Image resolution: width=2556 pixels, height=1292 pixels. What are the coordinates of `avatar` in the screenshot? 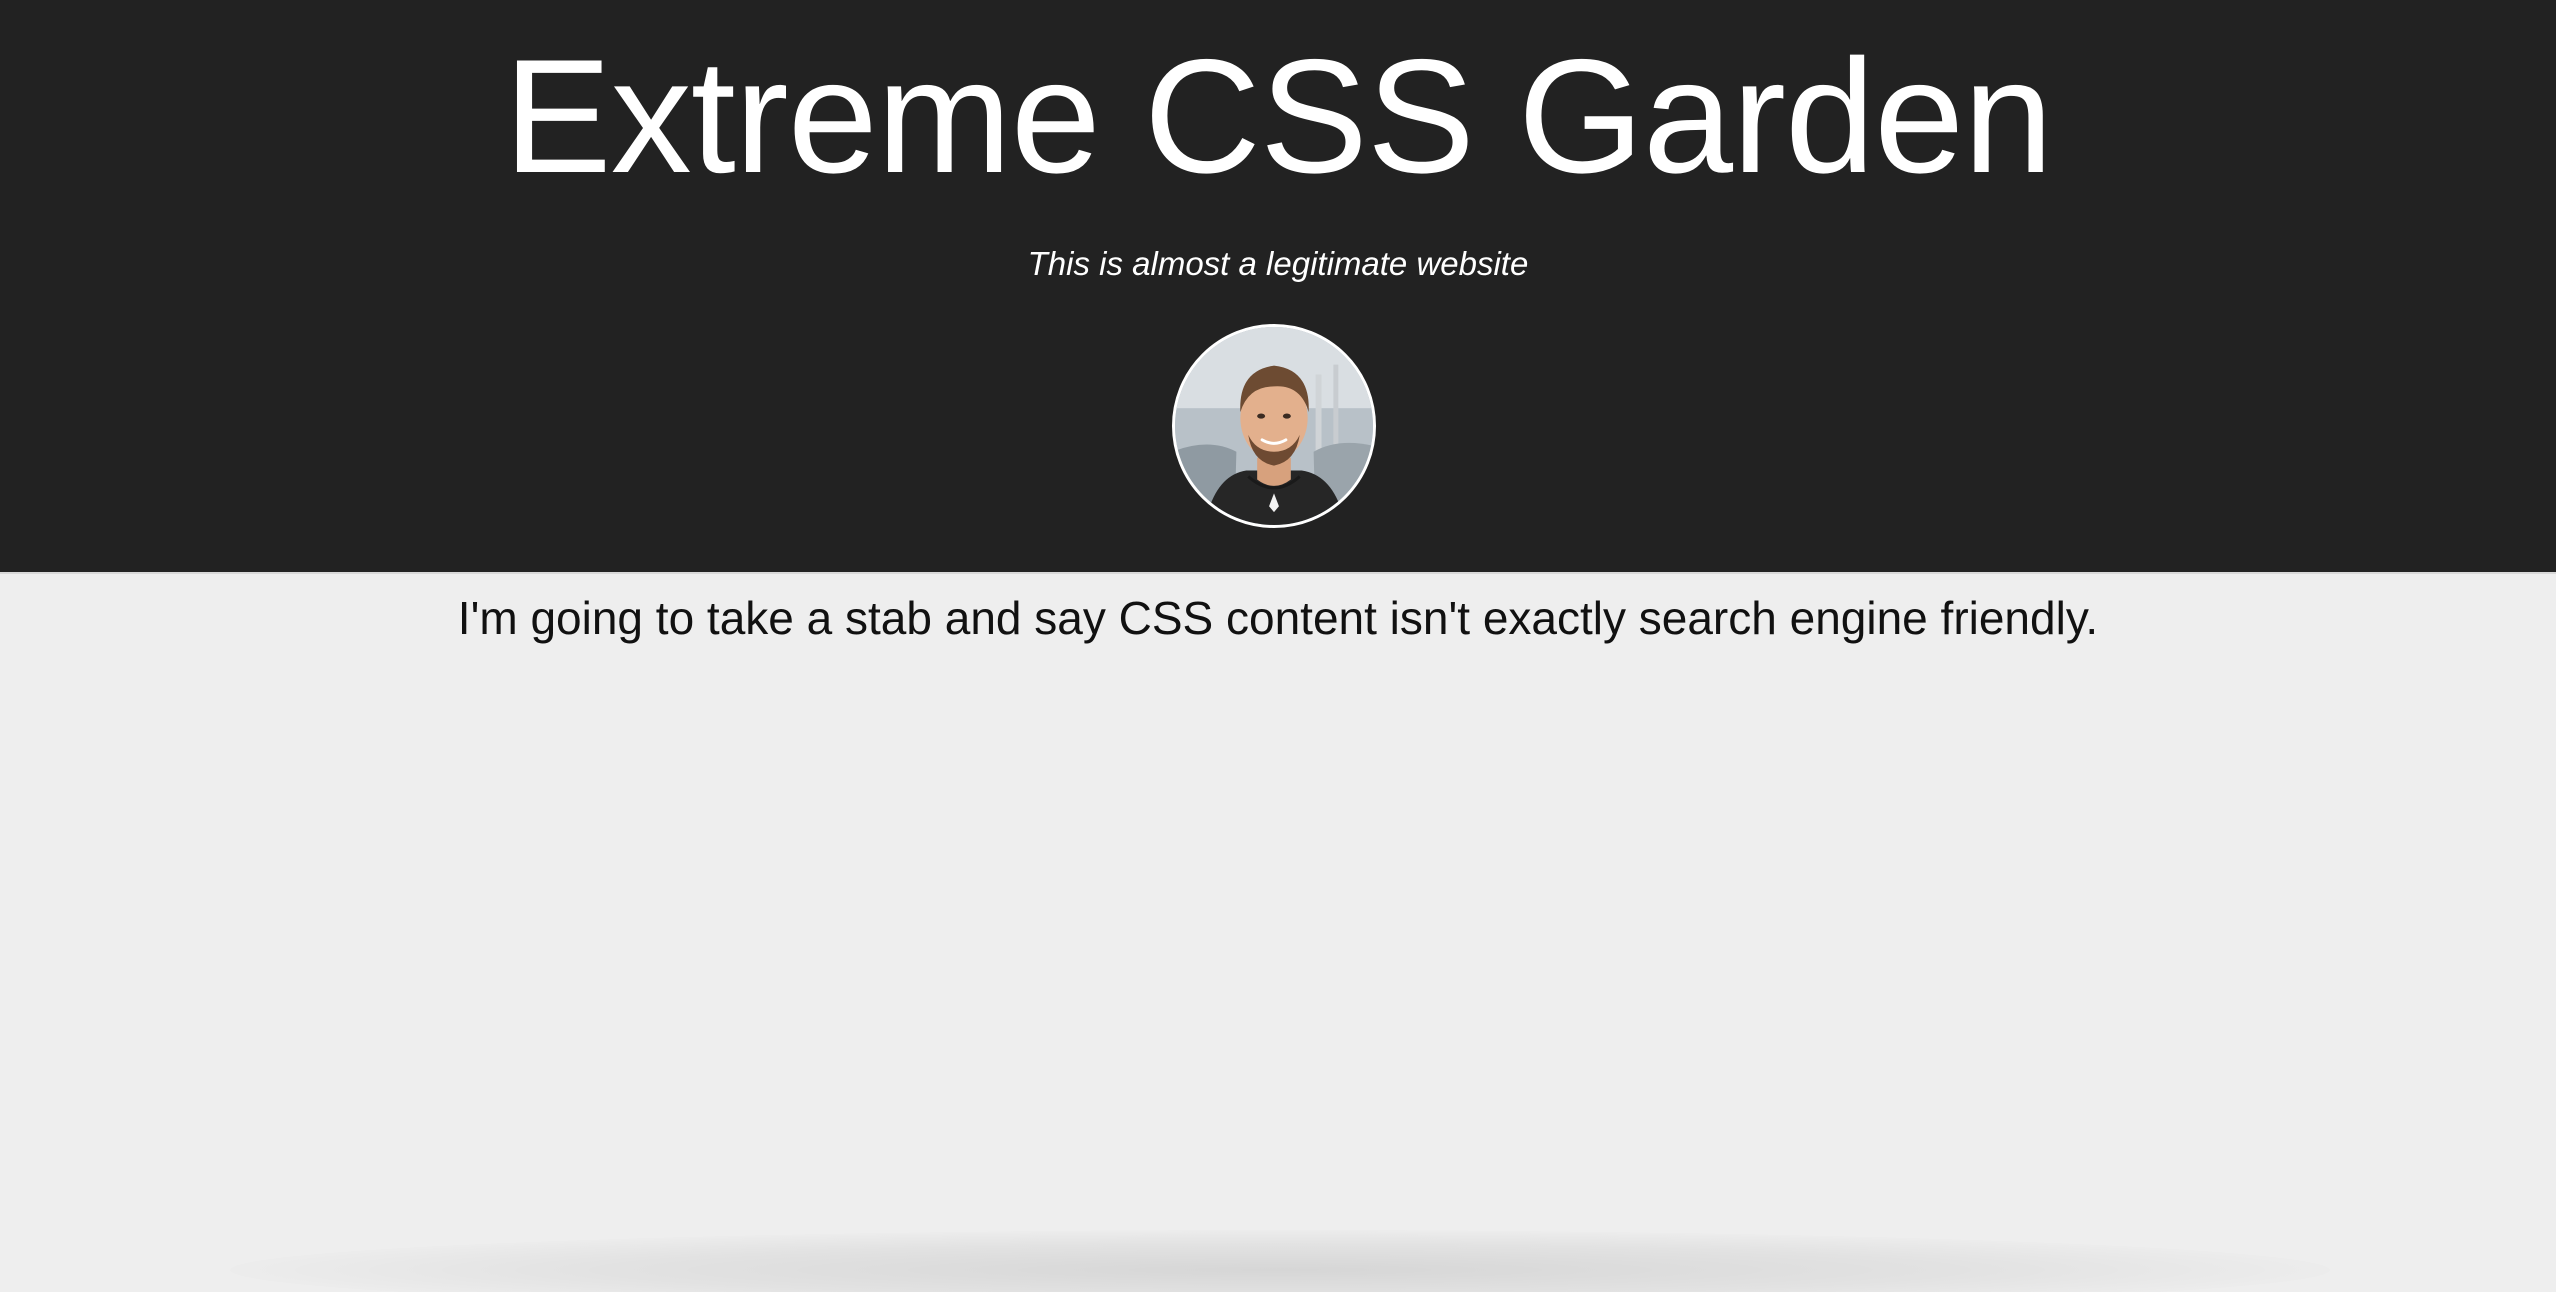 It's located at (1274, 426).